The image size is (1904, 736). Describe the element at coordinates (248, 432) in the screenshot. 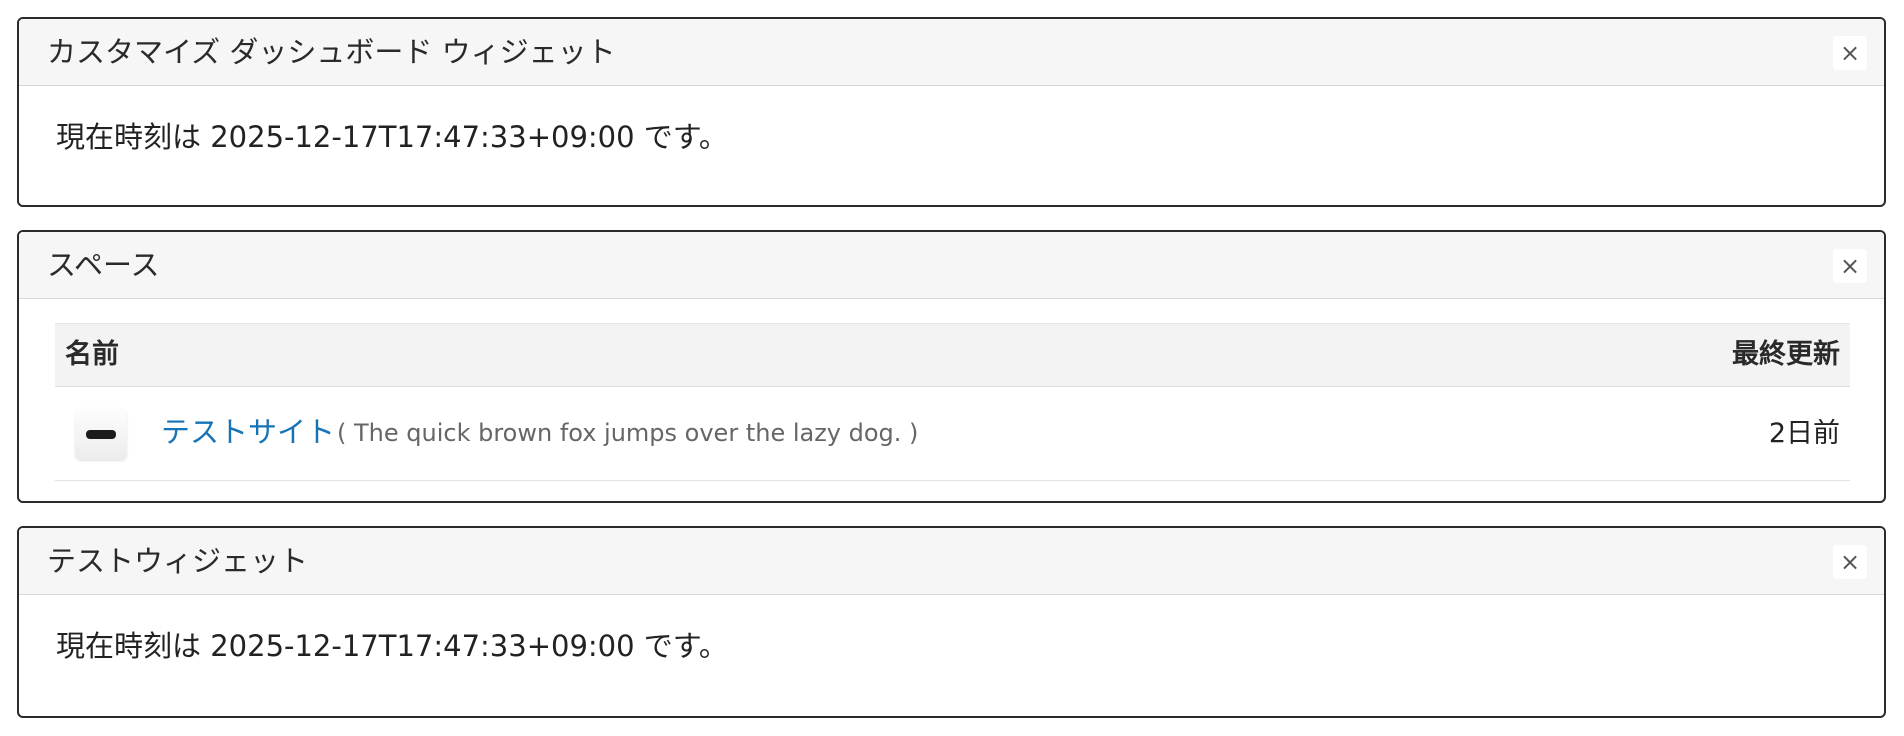

I see `site-name-link: テストサイト` at that location.